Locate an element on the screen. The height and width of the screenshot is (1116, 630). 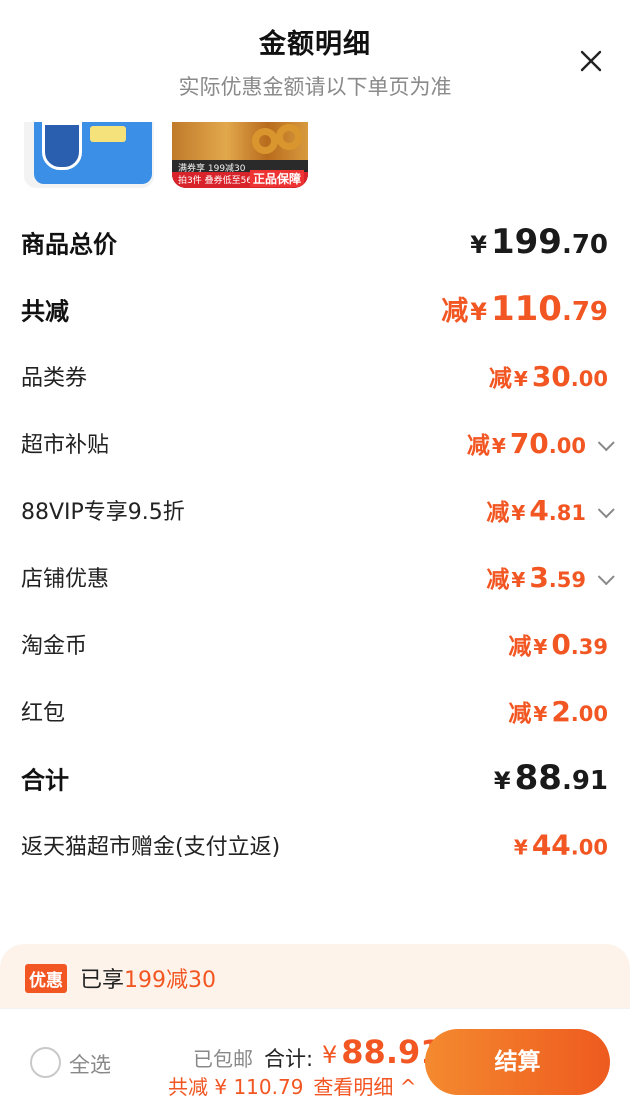
mascot-icon is located at coordinates (62, 146).